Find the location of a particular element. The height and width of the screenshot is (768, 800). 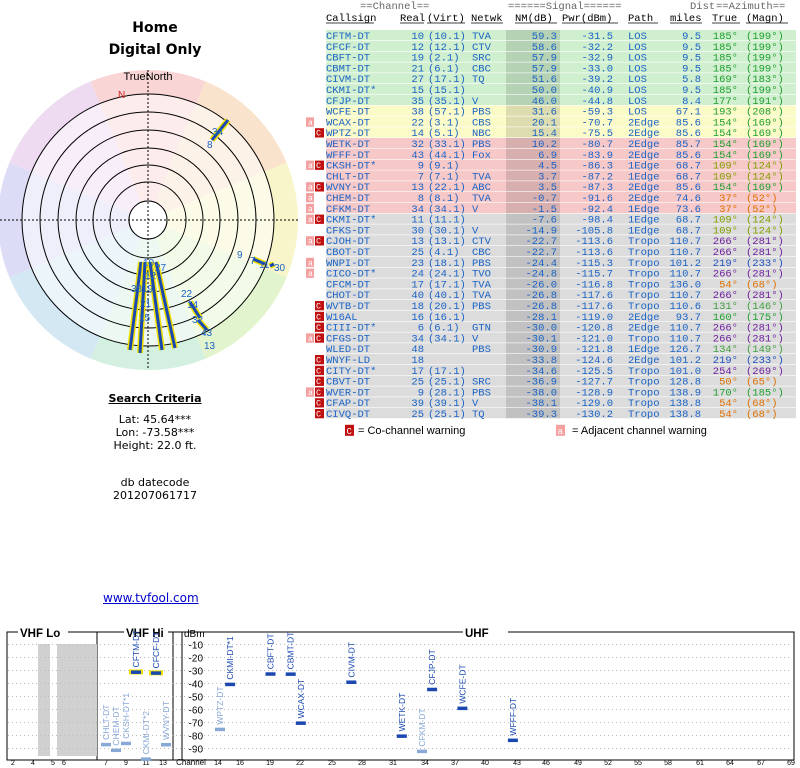

antenna-height: Height: 22.0 ft. is located at coordinates (155, 445).